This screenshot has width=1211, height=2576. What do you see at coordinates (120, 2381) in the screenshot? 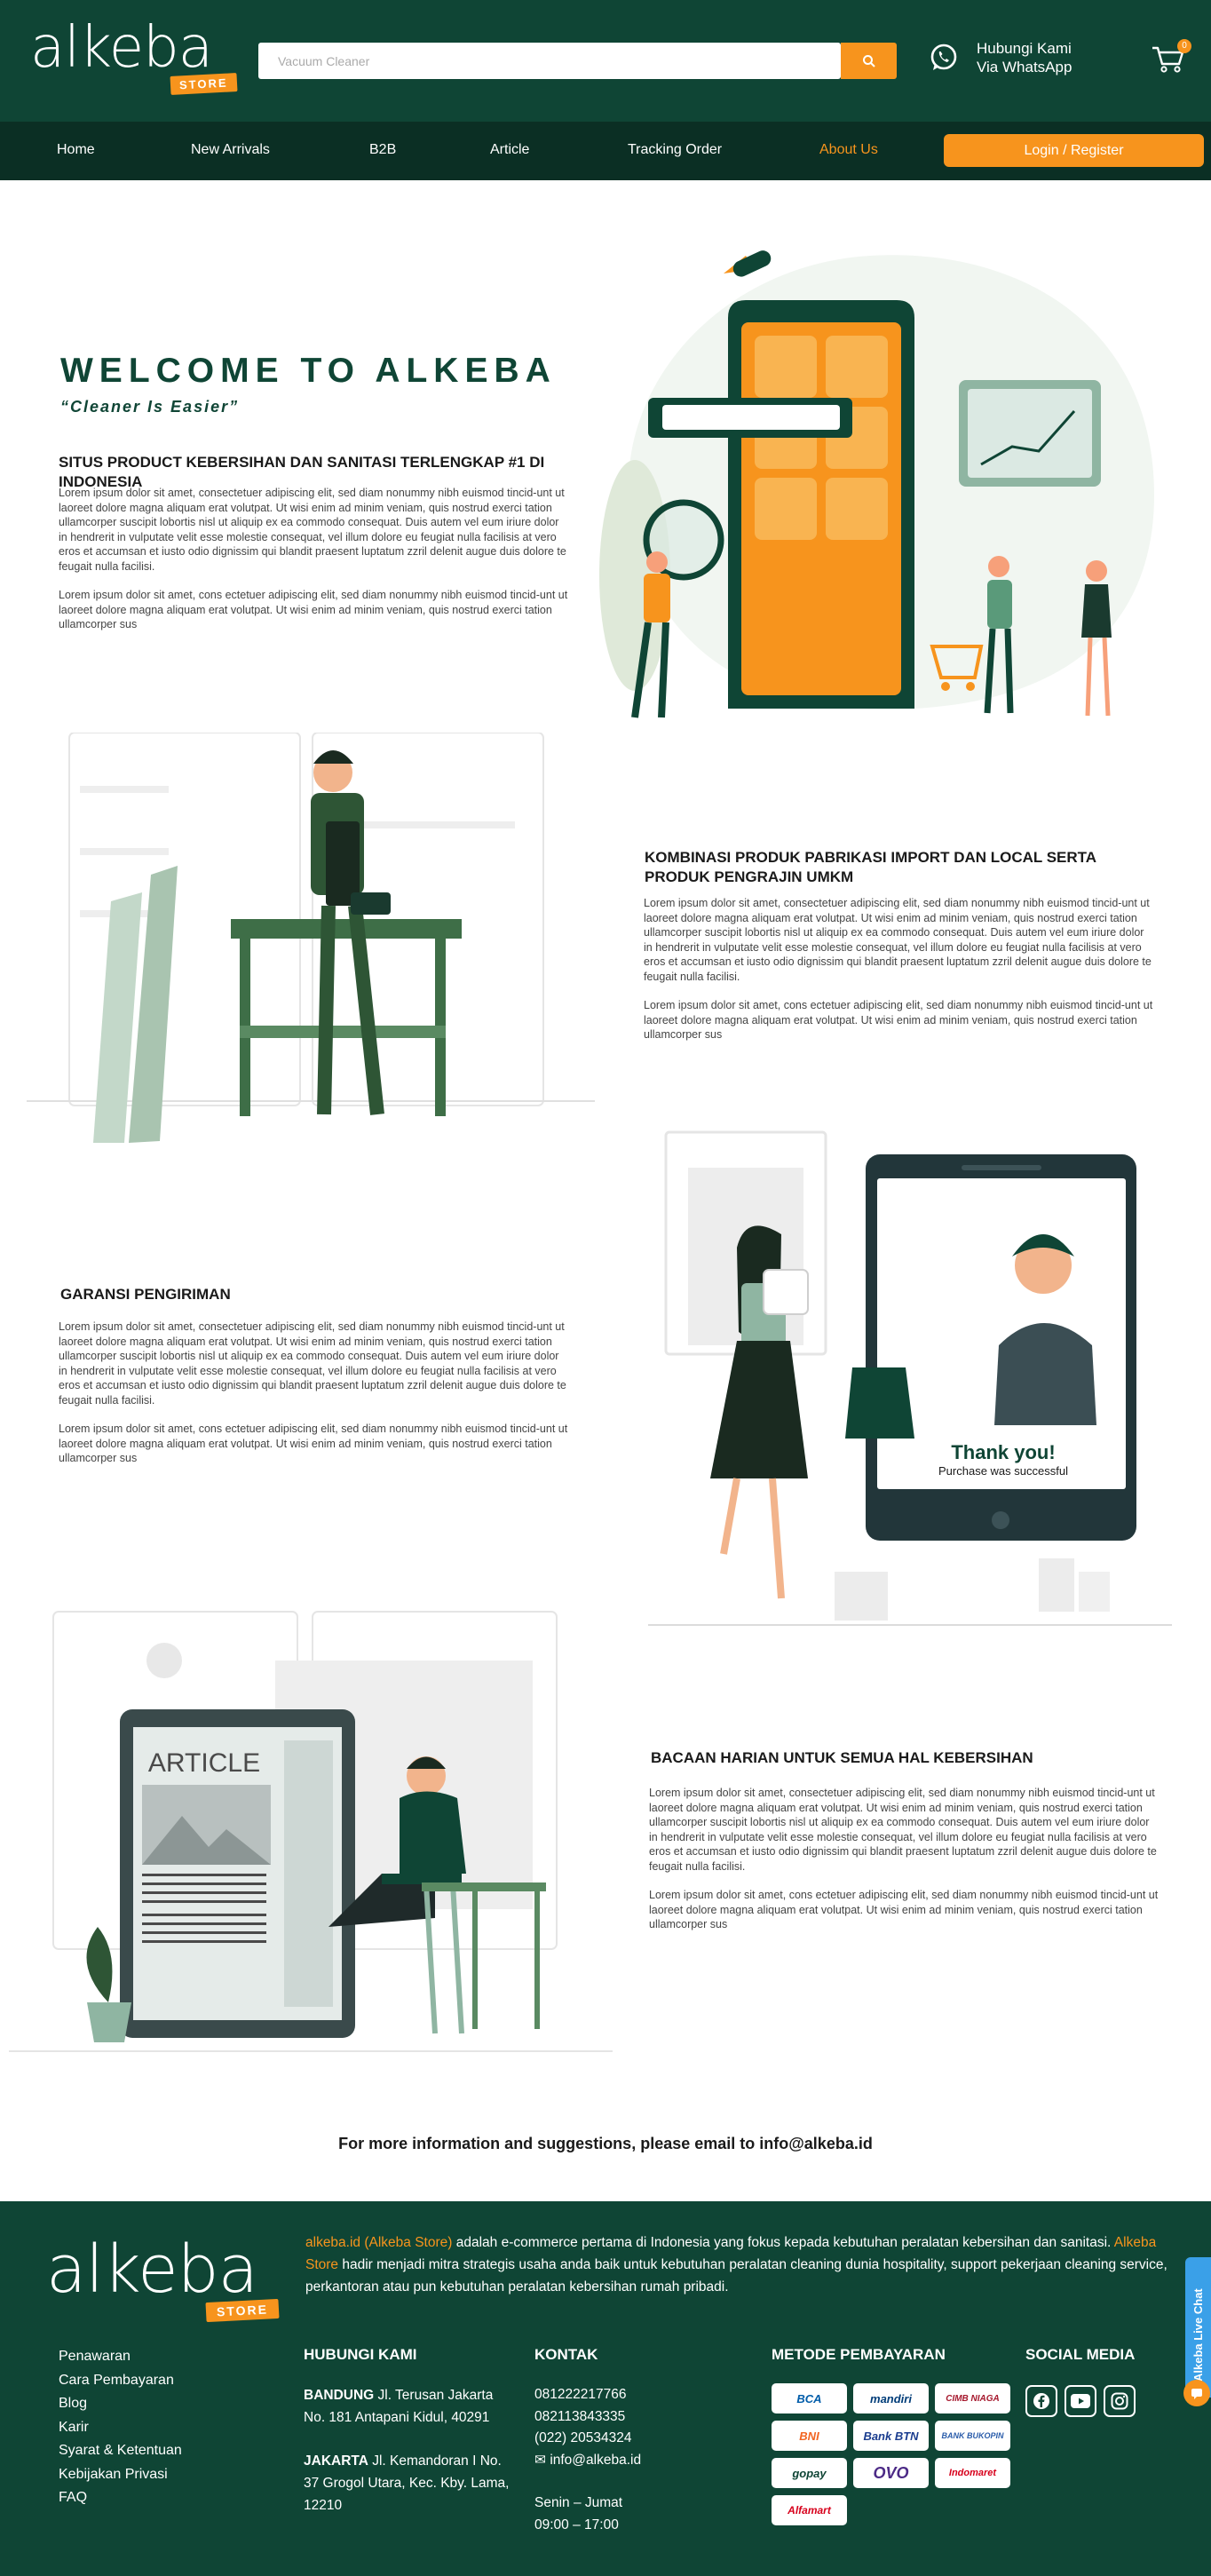
I see `footer-link-cara-pembayaran: Cara Pembayaran` at bounding box center [120, 2381].